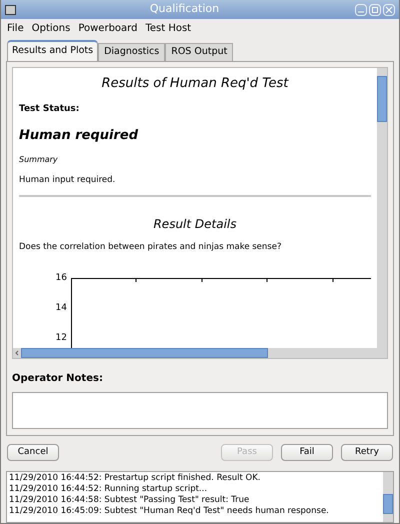 The image size is (400, 524). Describe the element at coordinates (51, 28) in the screenshot. I see `menu-item: Options` at that location.